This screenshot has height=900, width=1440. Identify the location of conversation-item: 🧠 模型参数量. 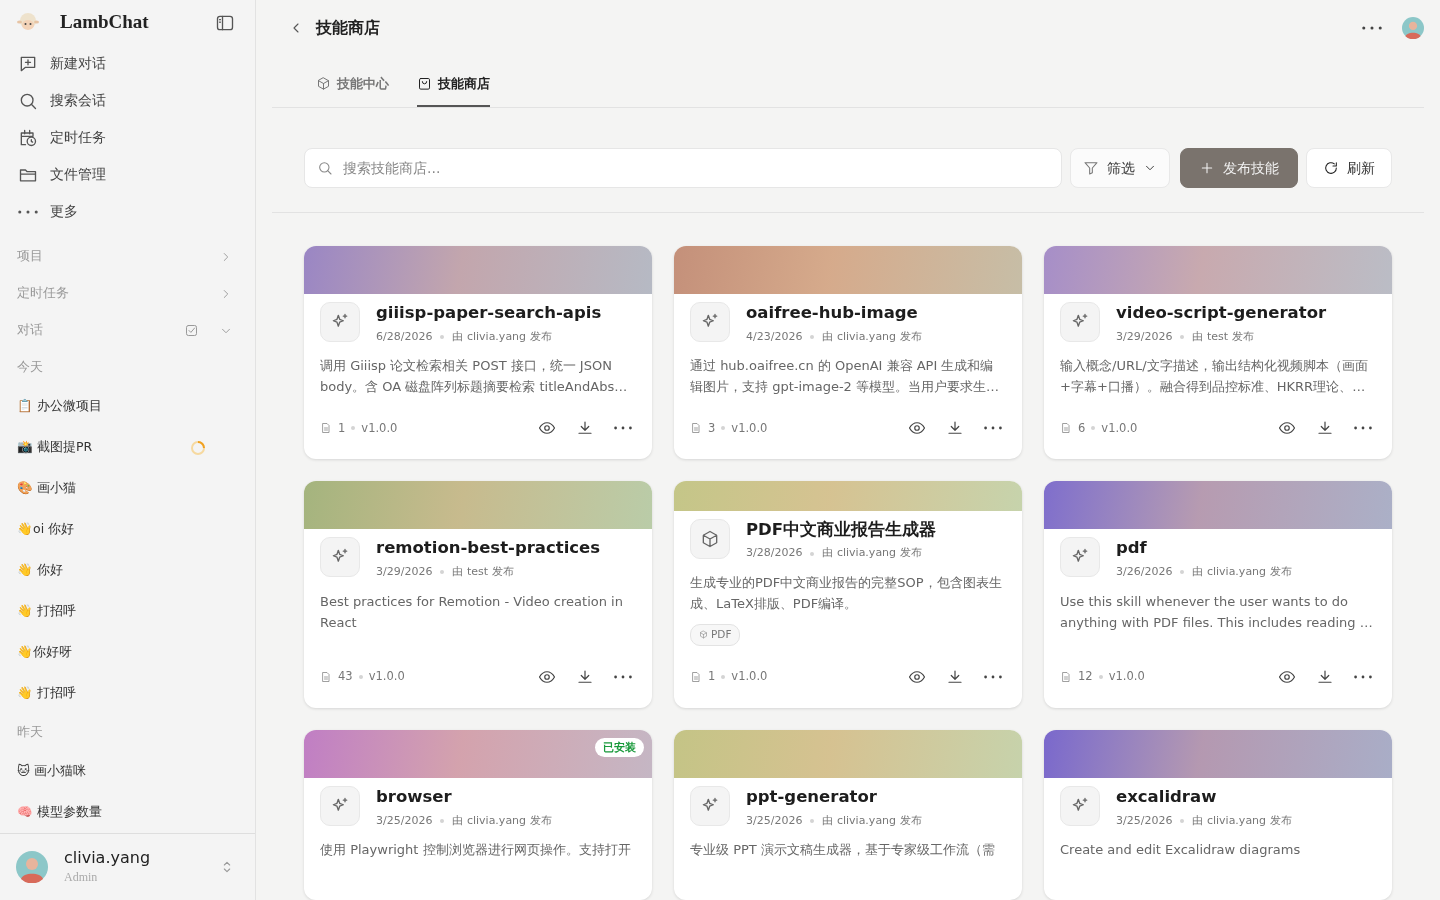
(59, 812).